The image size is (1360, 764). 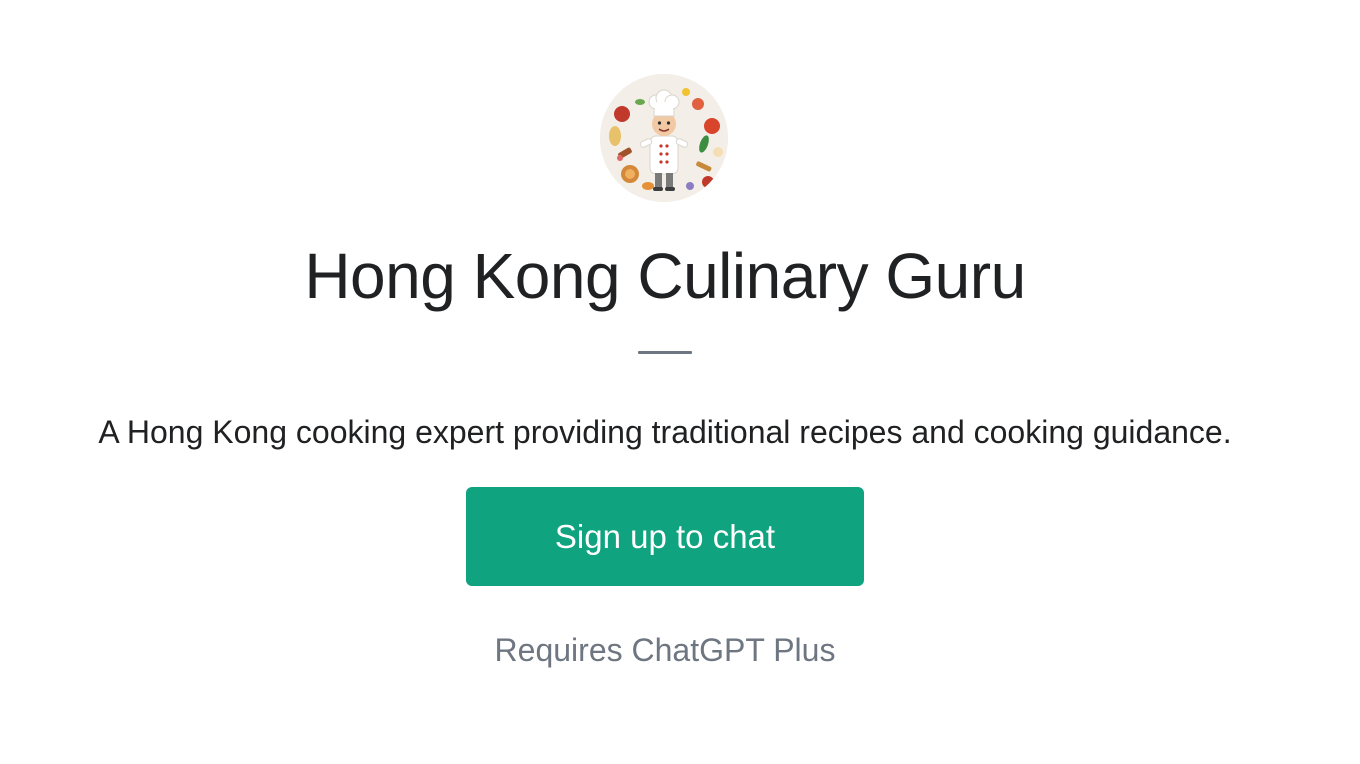 I want to click on chef-illustration-icon, so click(x=664, y=138).